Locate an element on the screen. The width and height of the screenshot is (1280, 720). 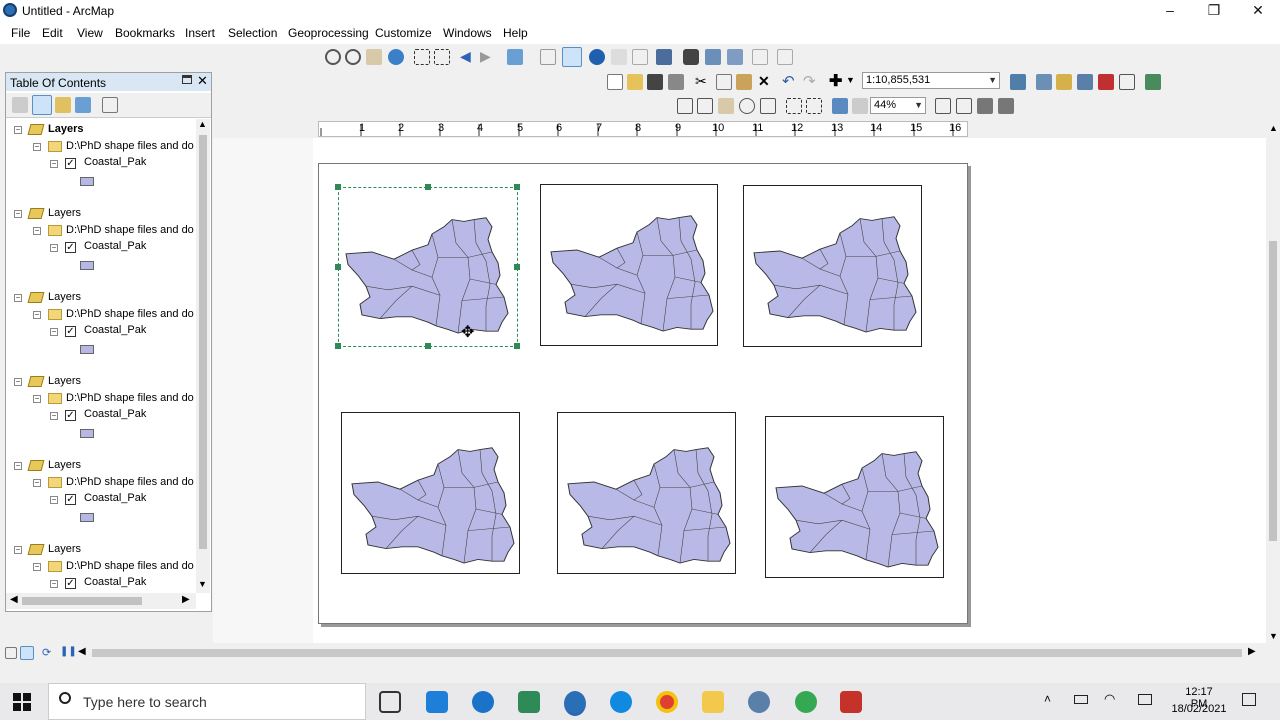
chrome-icon is located at coordinates (667, 702).